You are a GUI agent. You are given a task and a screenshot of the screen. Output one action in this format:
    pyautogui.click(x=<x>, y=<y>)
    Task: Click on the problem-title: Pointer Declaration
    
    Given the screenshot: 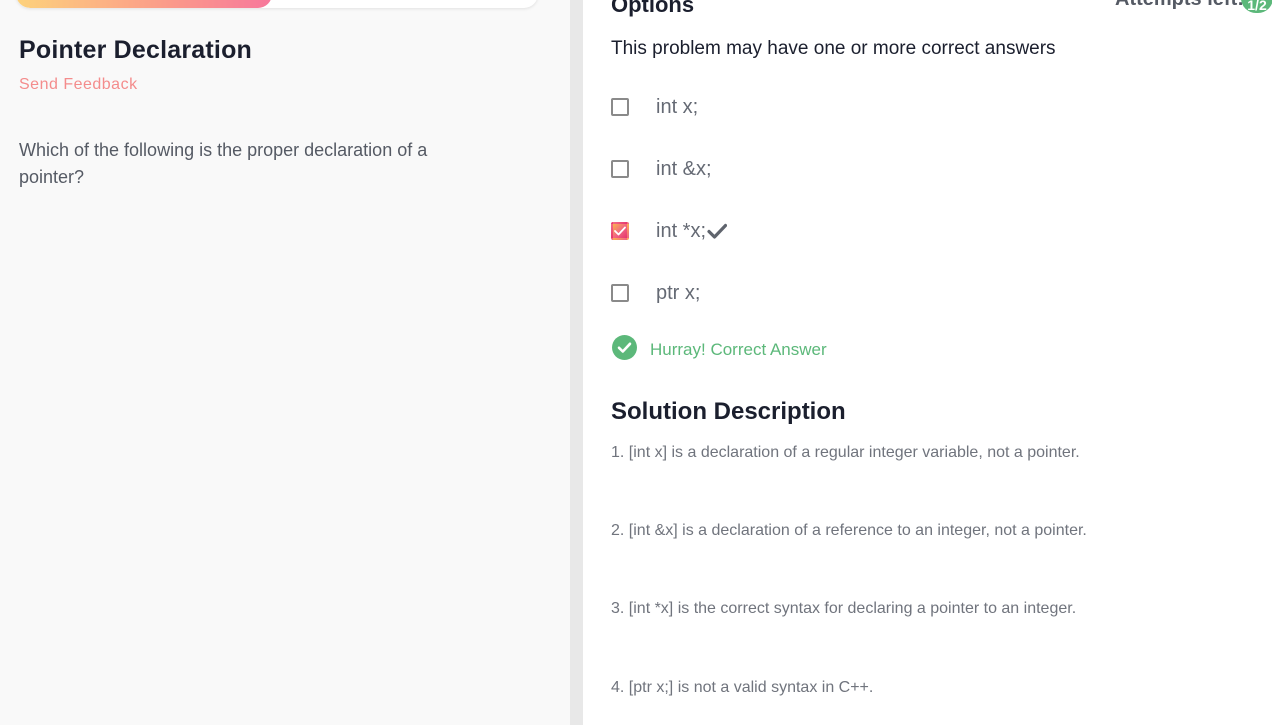 What is the action you would take?
    pyautogui.click(x=136, y=50)
    